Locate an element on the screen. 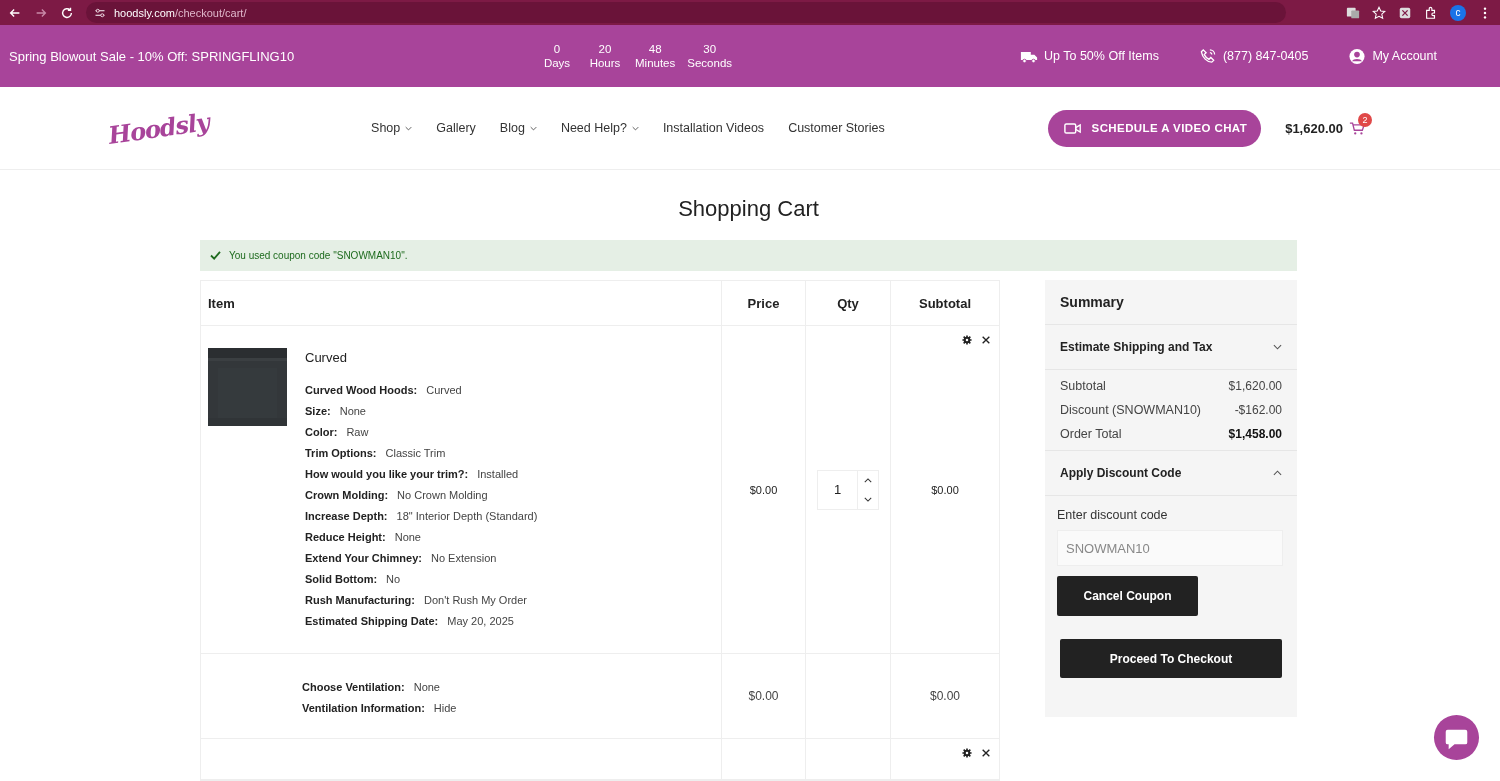 This screenshot has height=781, width=1500. countdown-unit: Seconds is located at coordinates (710, 63).